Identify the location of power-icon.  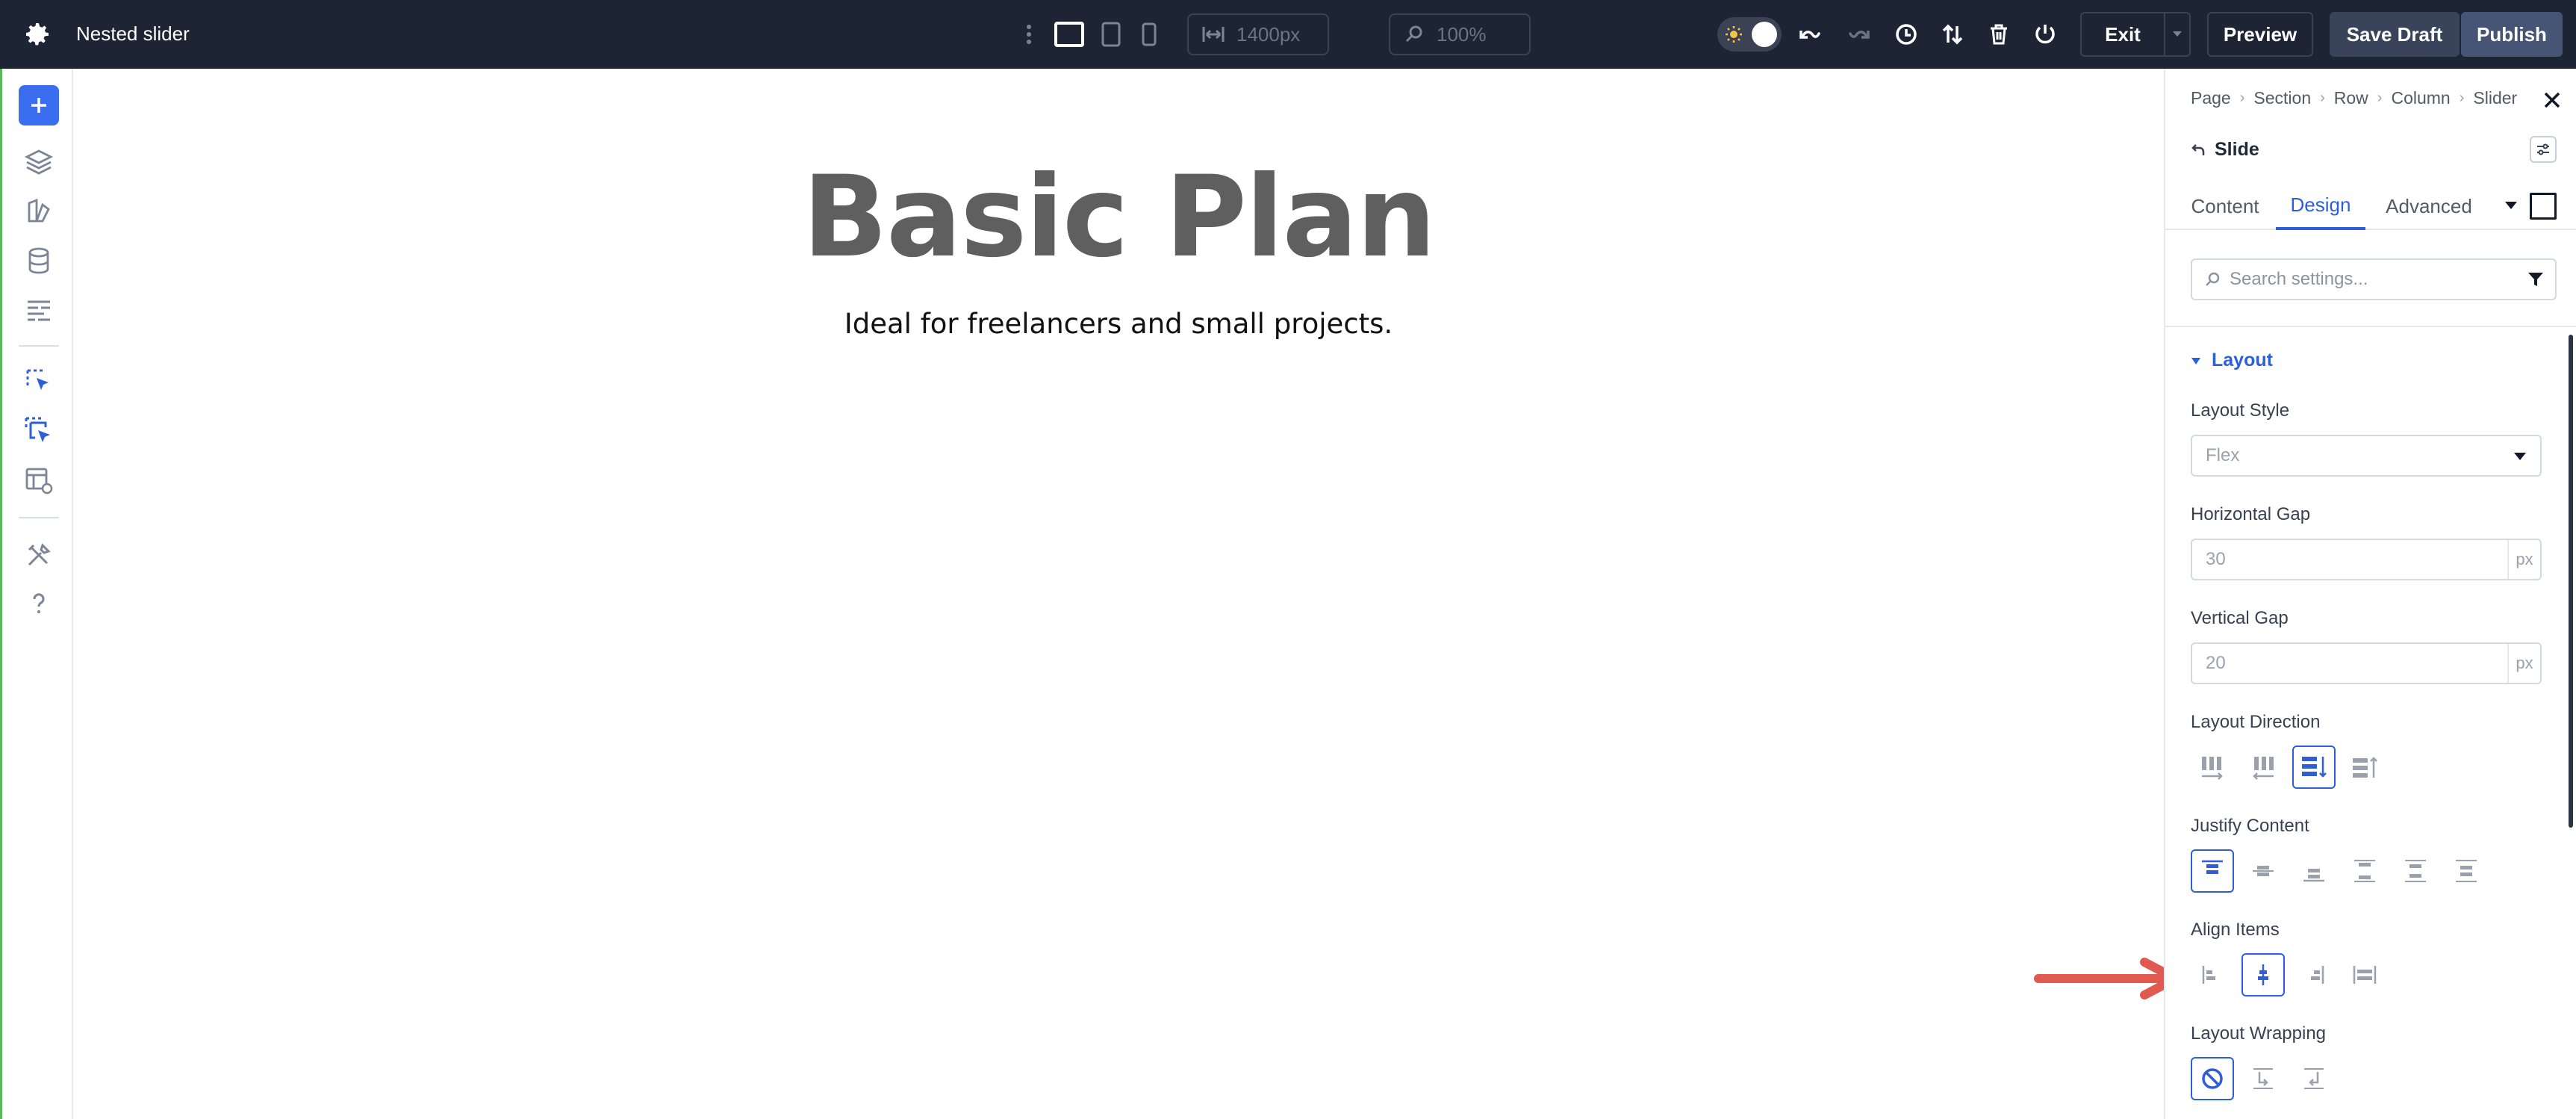
(2045, 34).